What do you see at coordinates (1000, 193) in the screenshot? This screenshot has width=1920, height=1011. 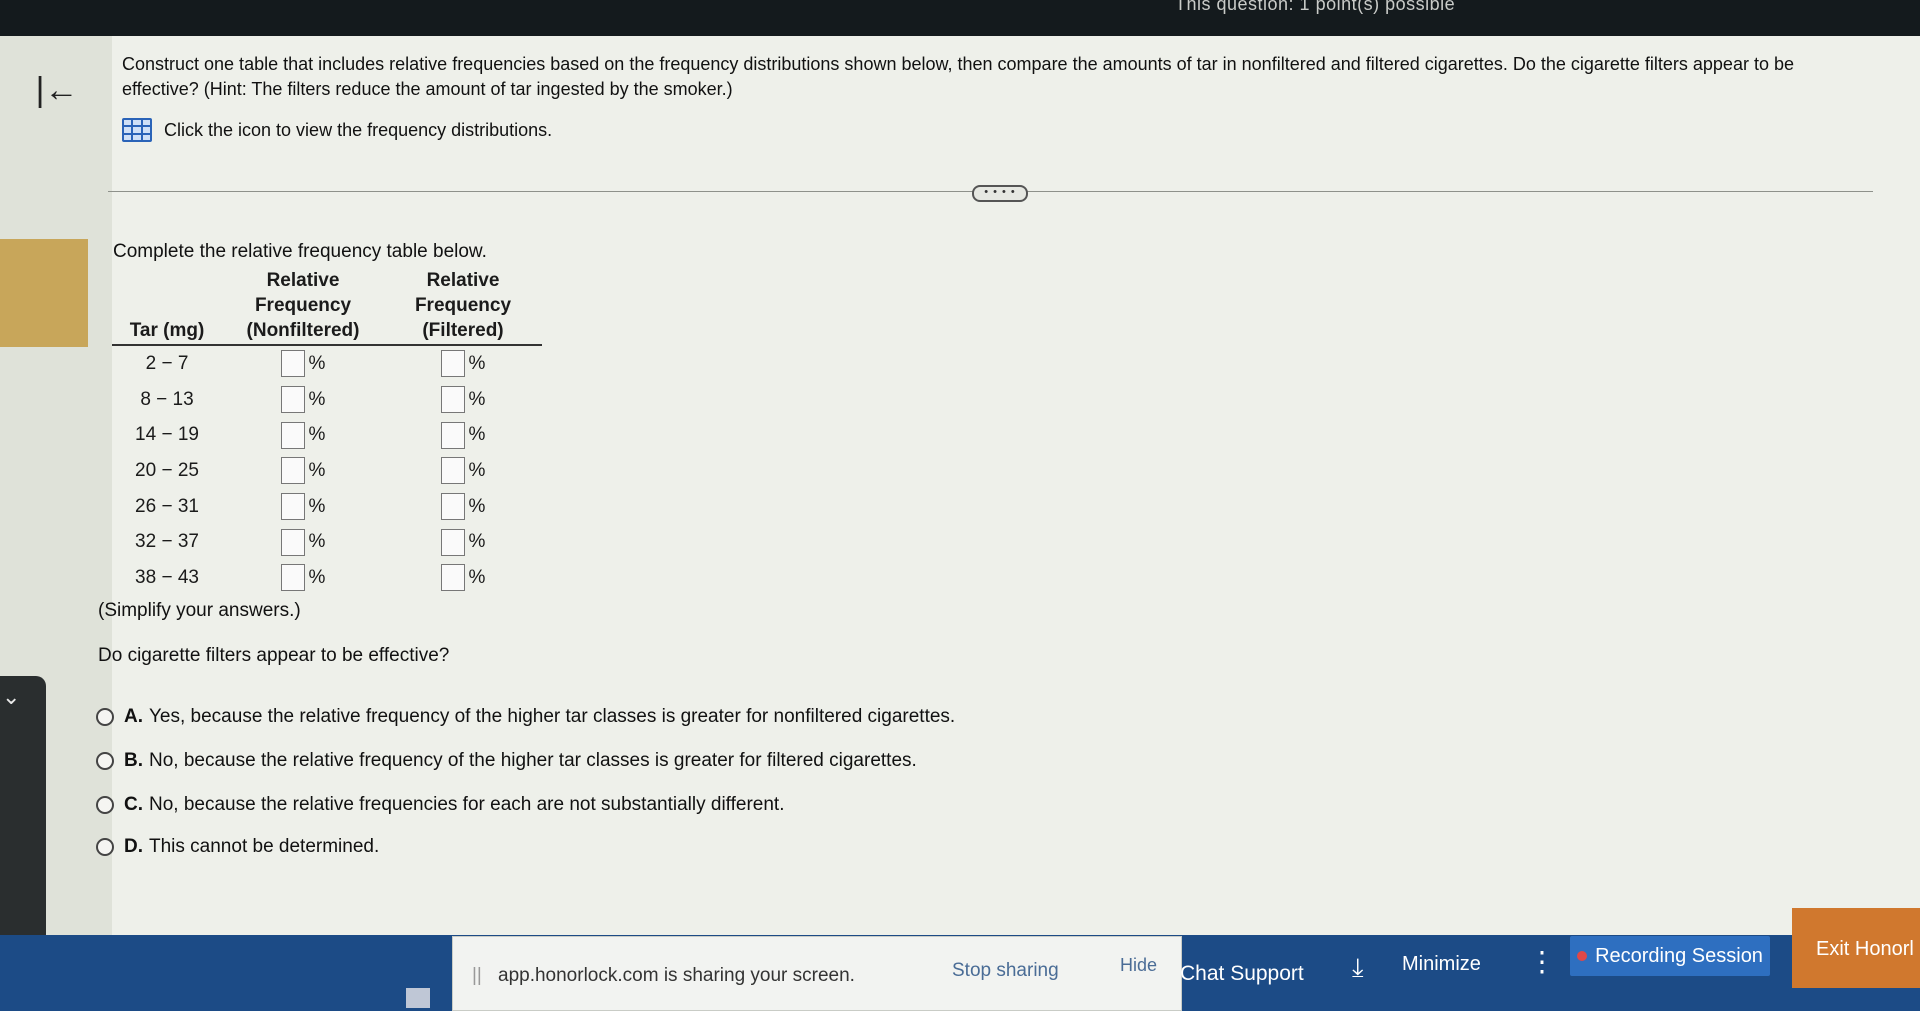 I see `expand-more-button: • • • •` at bounding box center [1000, 193].